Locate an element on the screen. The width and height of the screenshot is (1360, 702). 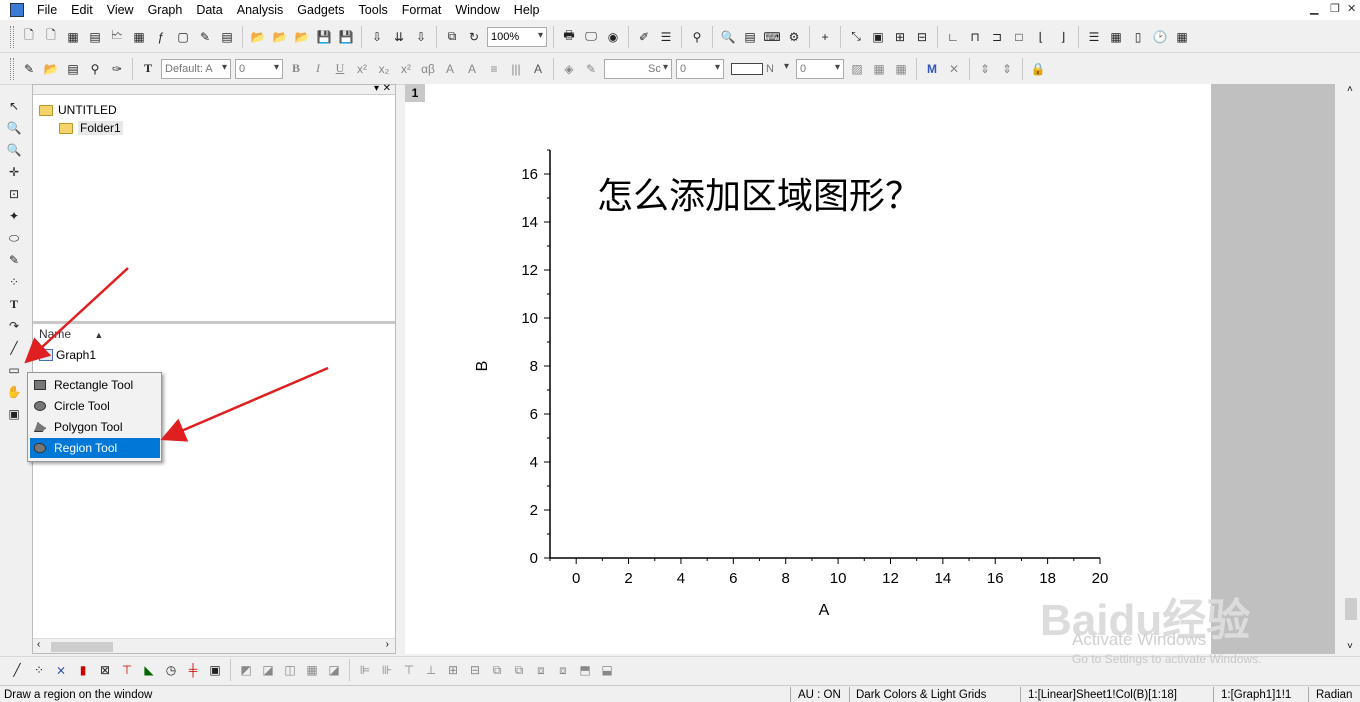
3d-wire-icon: ◫ is located at coordinates (290, 670).